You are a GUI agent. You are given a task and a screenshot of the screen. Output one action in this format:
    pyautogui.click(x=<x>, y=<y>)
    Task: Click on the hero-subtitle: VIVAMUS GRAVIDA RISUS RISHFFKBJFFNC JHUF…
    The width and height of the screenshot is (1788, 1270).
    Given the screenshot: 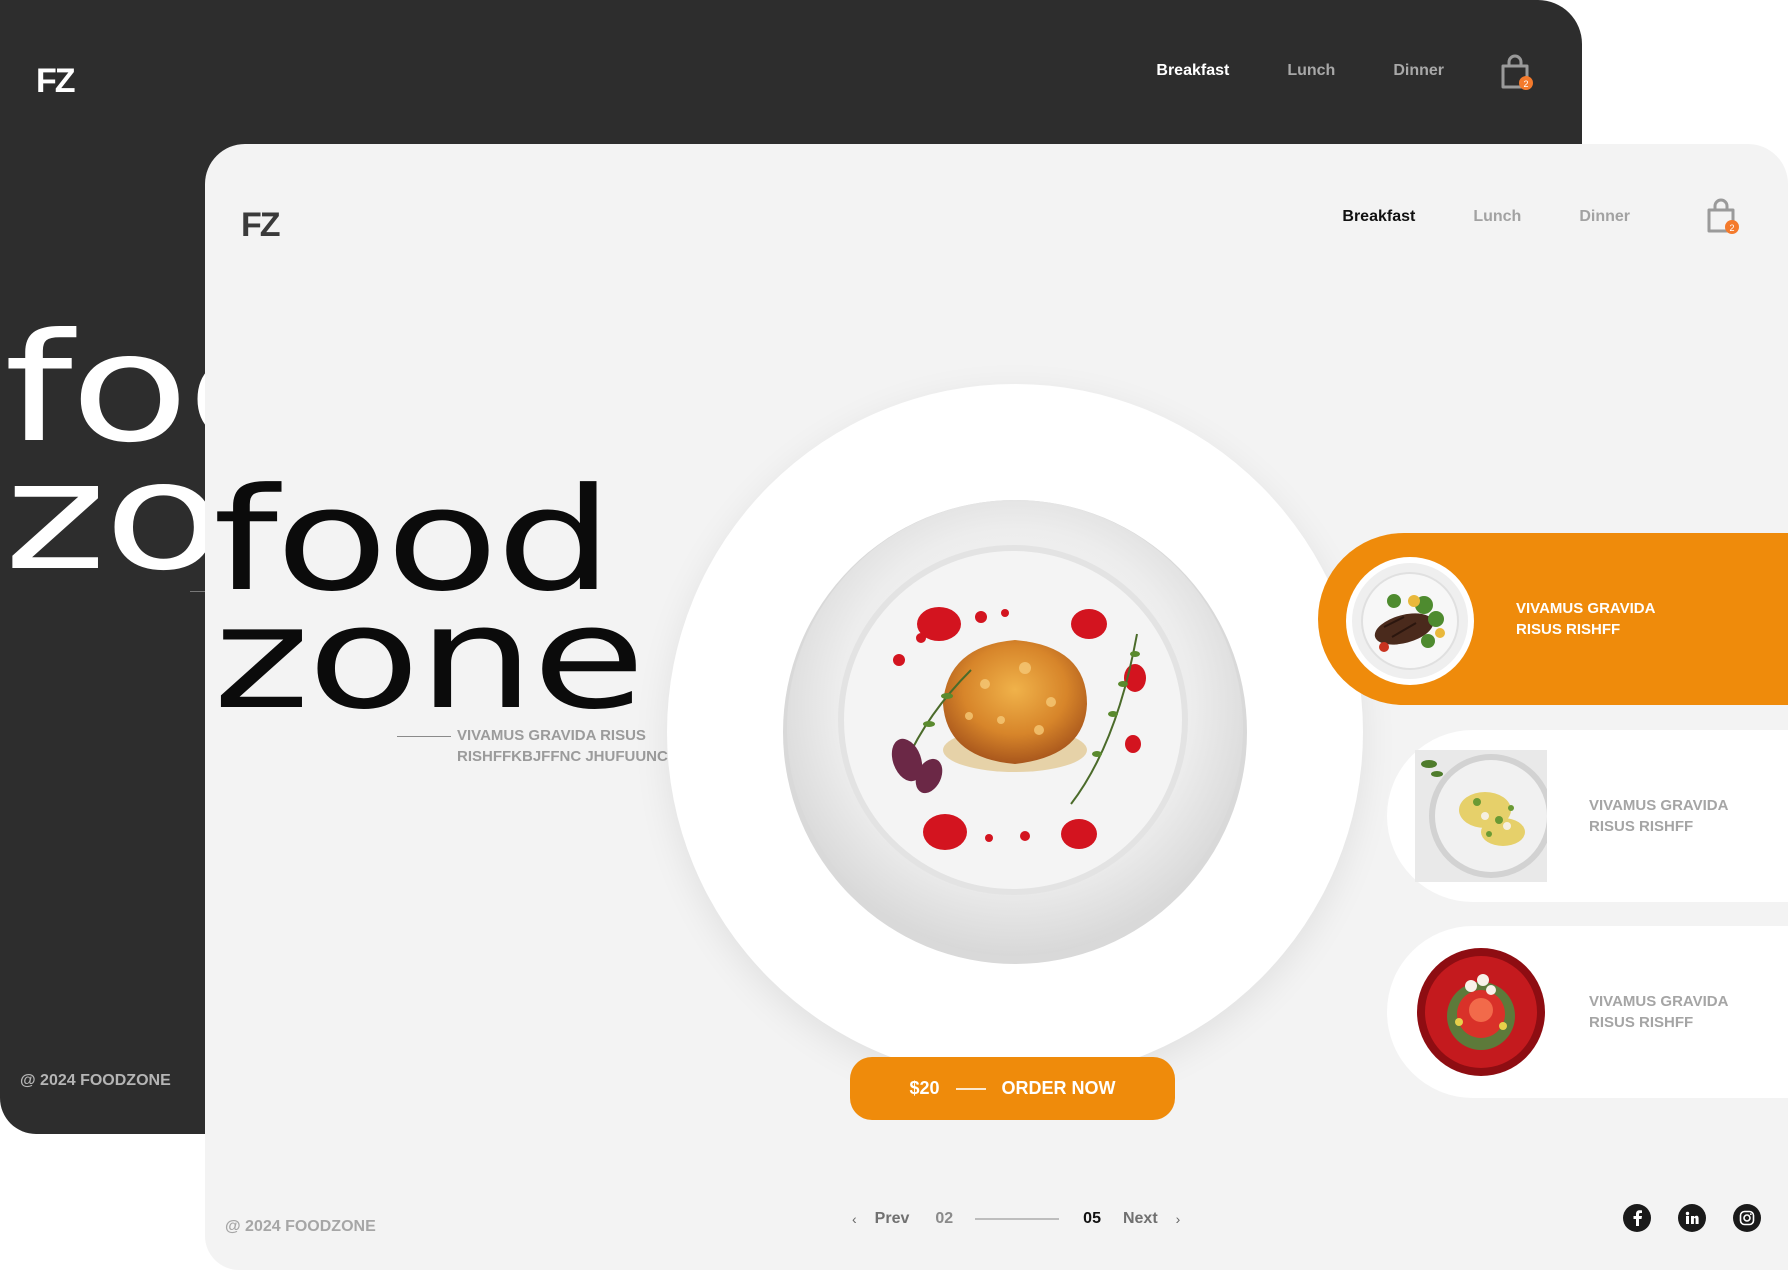 What is the action you would take?
    pyautogui.click(x=562, y=746)
    